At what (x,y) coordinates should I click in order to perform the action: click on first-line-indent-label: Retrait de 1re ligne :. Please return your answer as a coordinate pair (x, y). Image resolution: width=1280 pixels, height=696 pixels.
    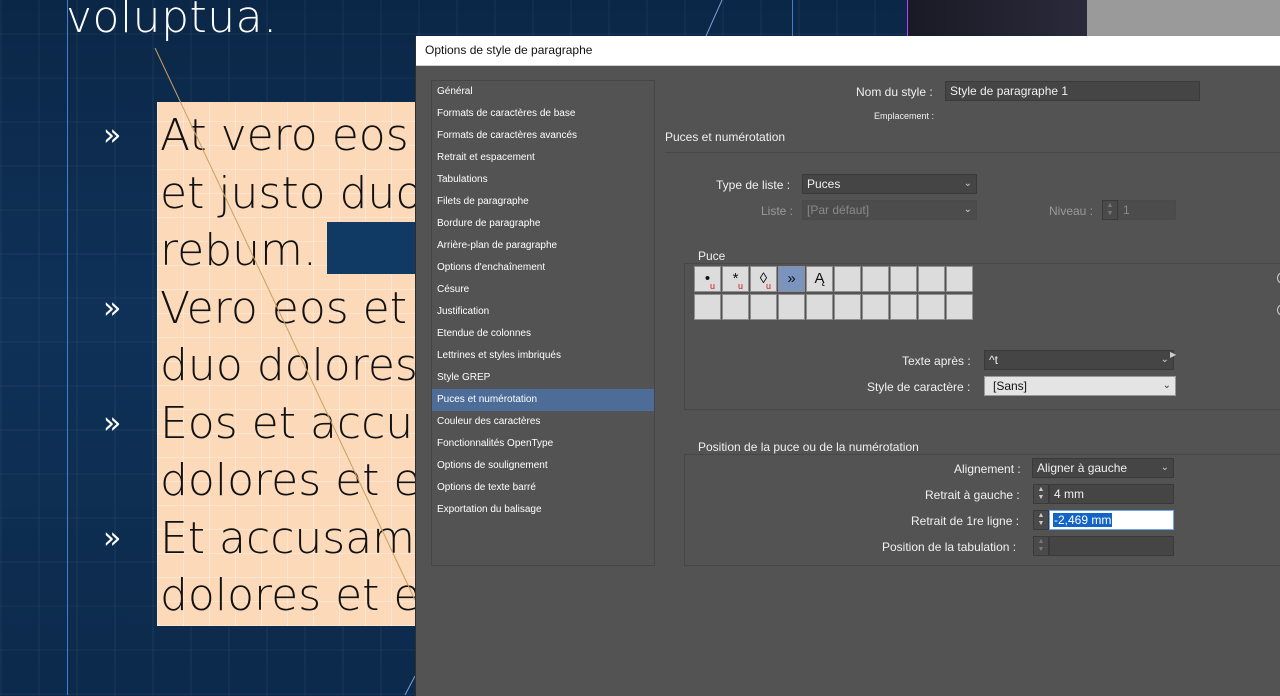
    Looking at the image, I should click on (965, 521).